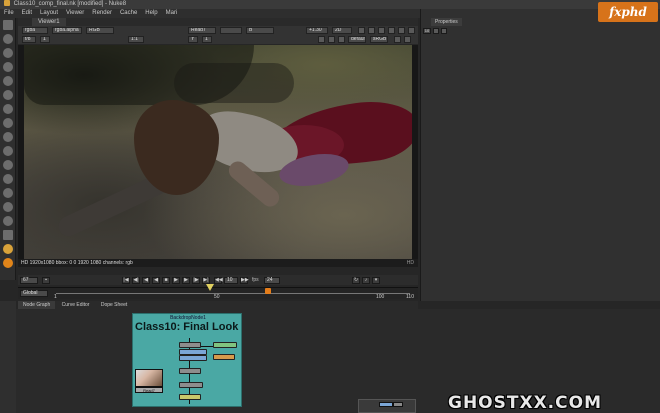 The width and height of the screenshot is (660, 413). I want to click on next-keyframe-button: |▶, so click(196, 280).